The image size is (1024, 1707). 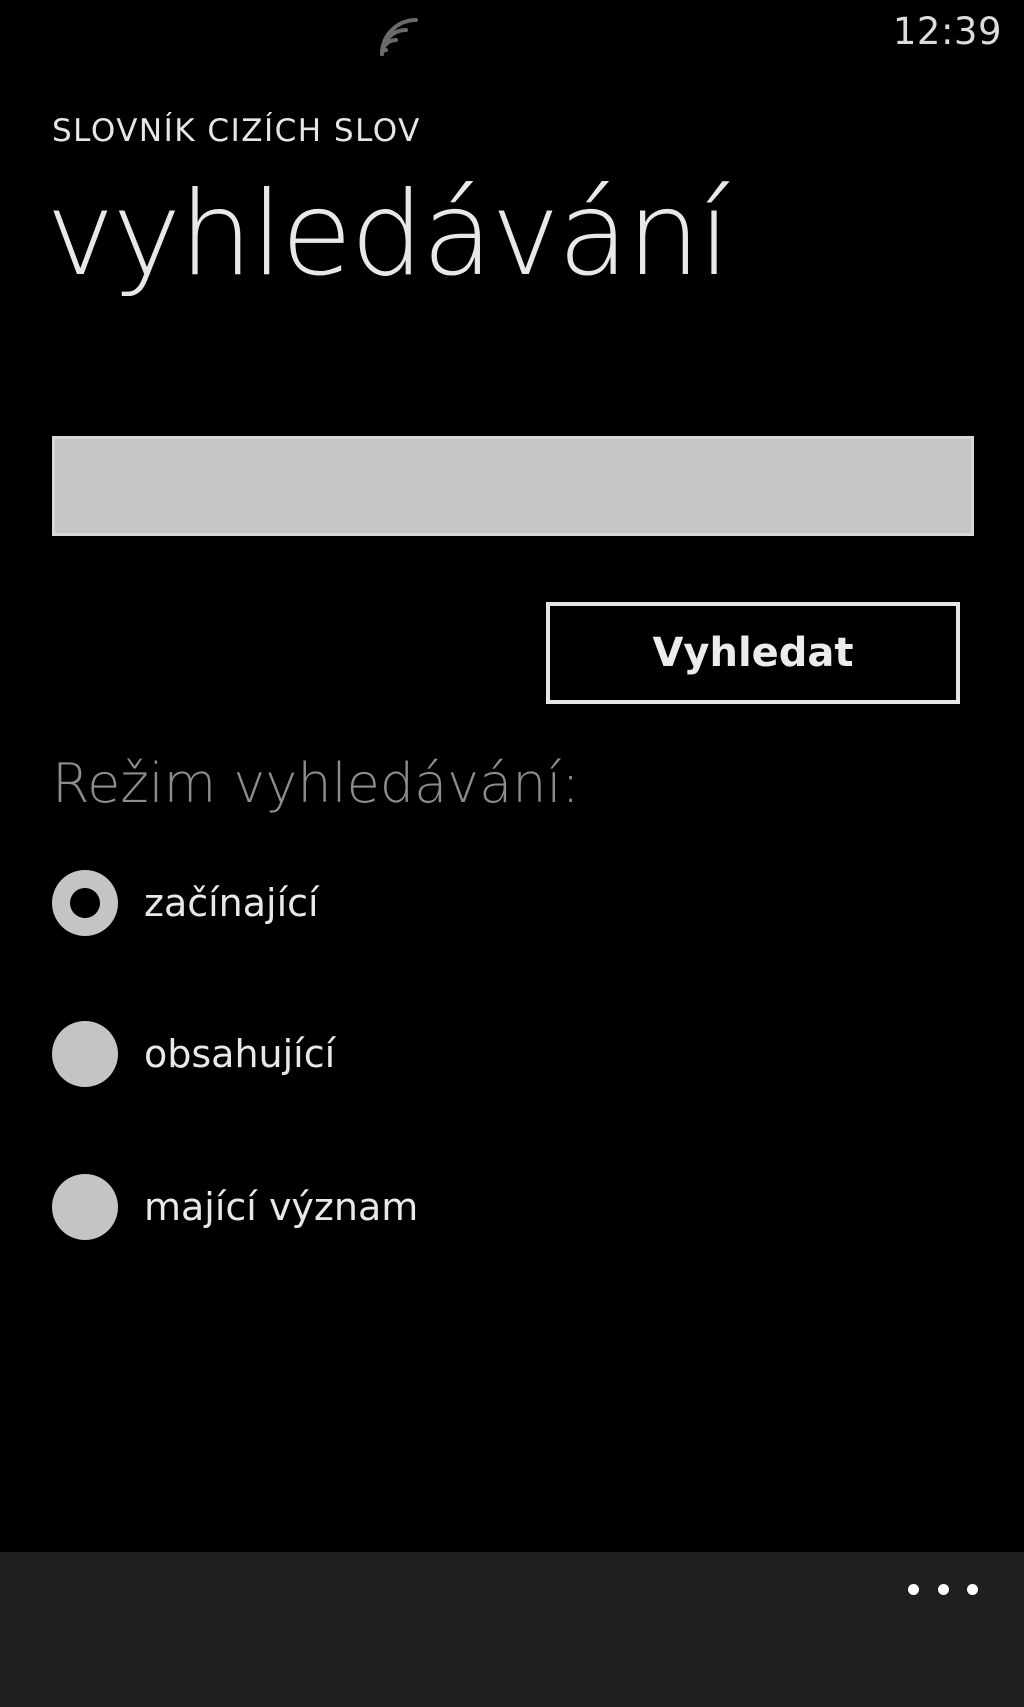 I want to click on app-title: SLOVNÍK CIZÍCH SLOV, so click(x=236, y=131).